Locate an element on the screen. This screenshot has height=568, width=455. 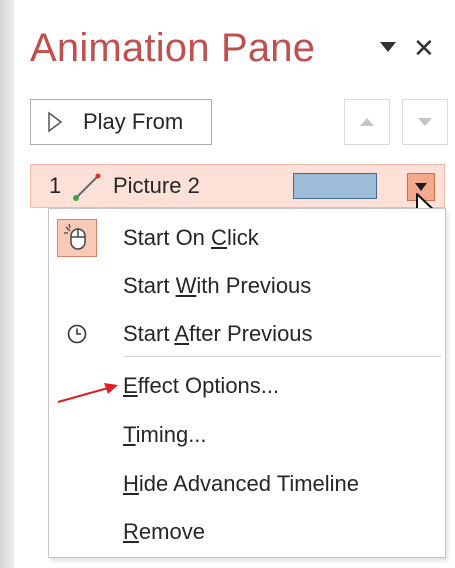
triangle-up-icon is located at coordinates (367, 122).